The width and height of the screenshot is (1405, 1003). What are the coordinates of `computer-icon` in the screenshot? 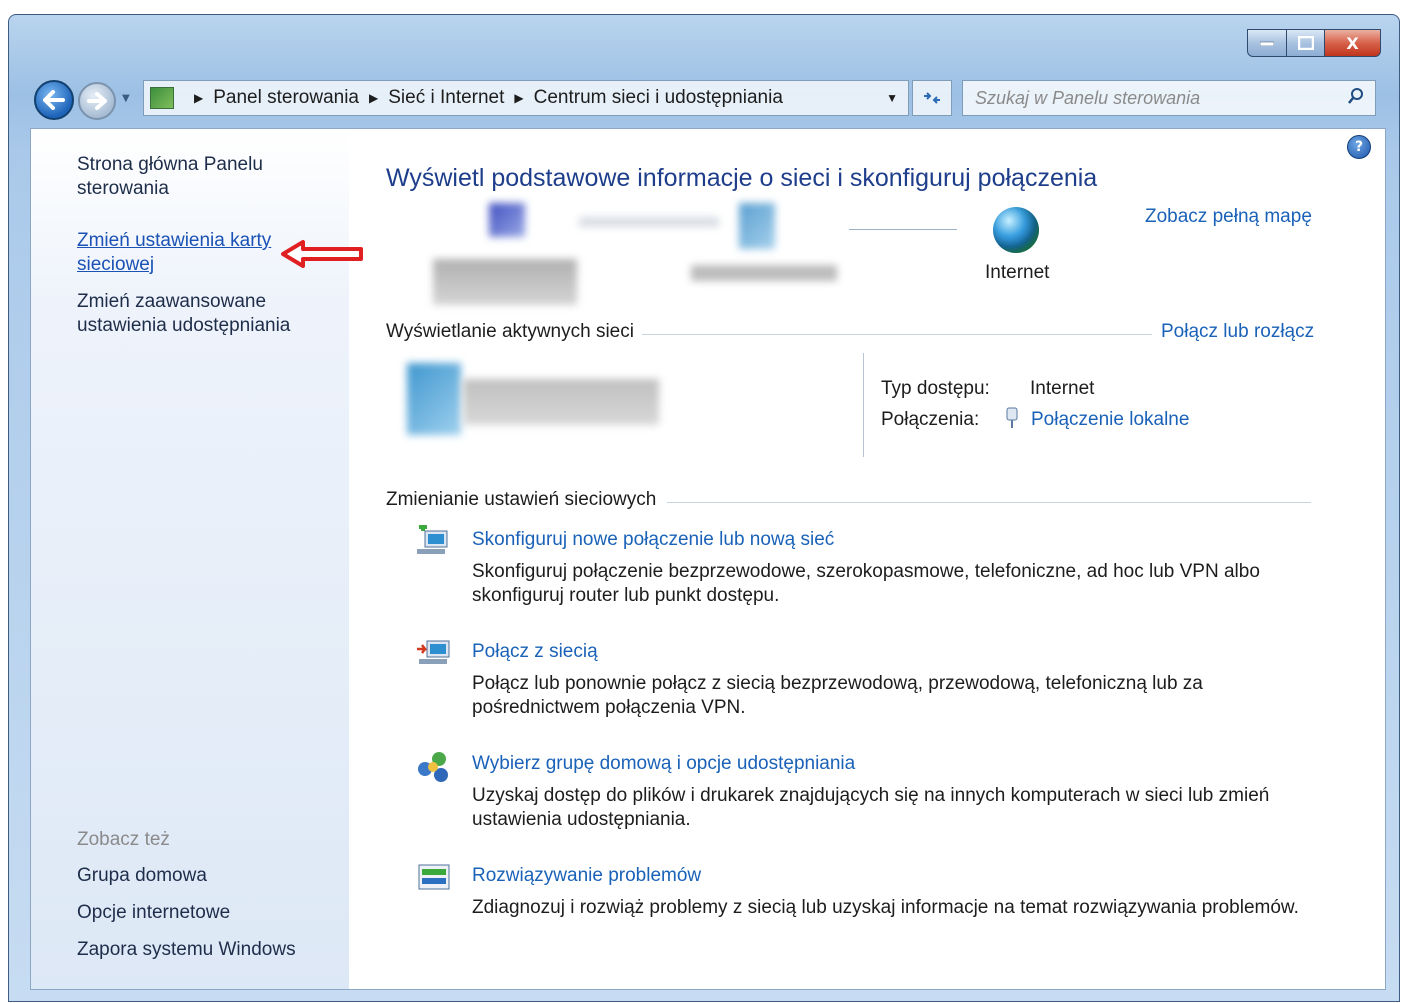 It's located at (507, 220).